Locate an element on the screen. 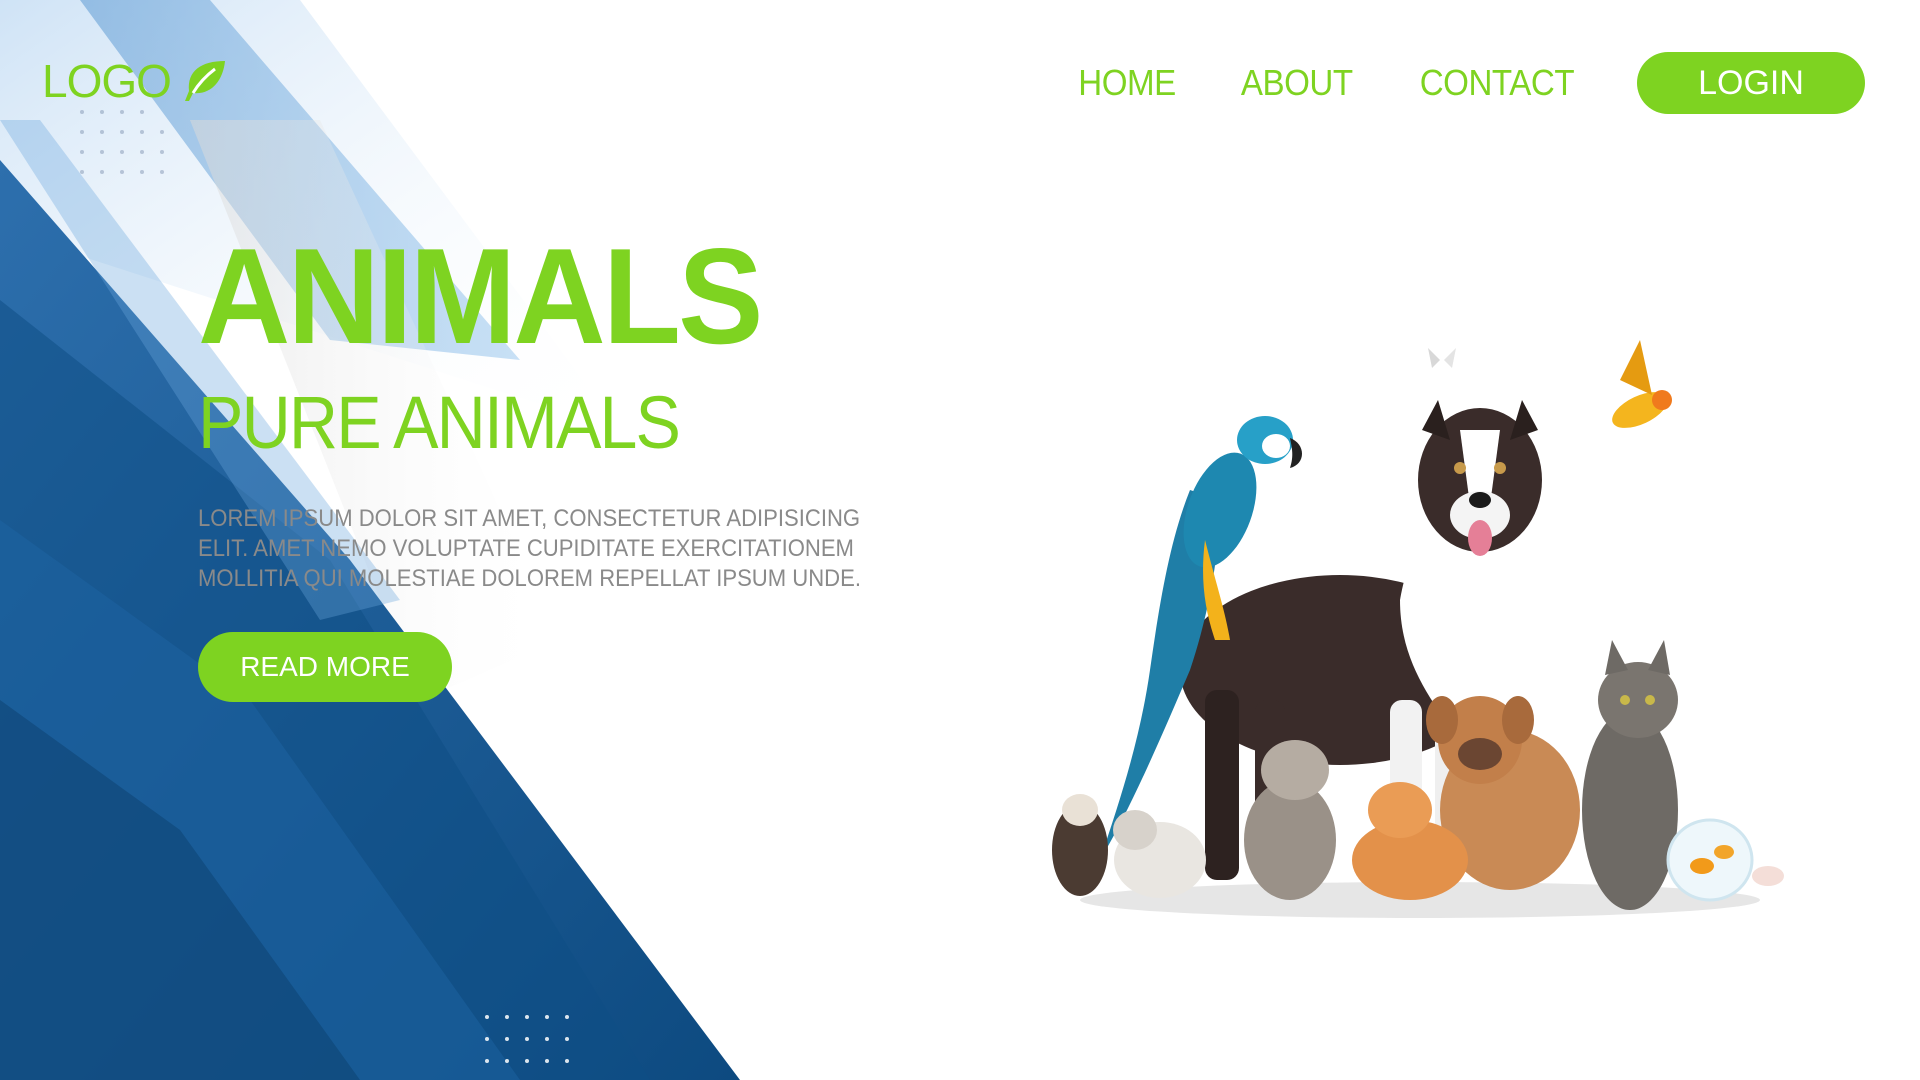 This screenshot has height=1080, width=1920. dot-grid-bottom is located at coordinates (540, 1045).